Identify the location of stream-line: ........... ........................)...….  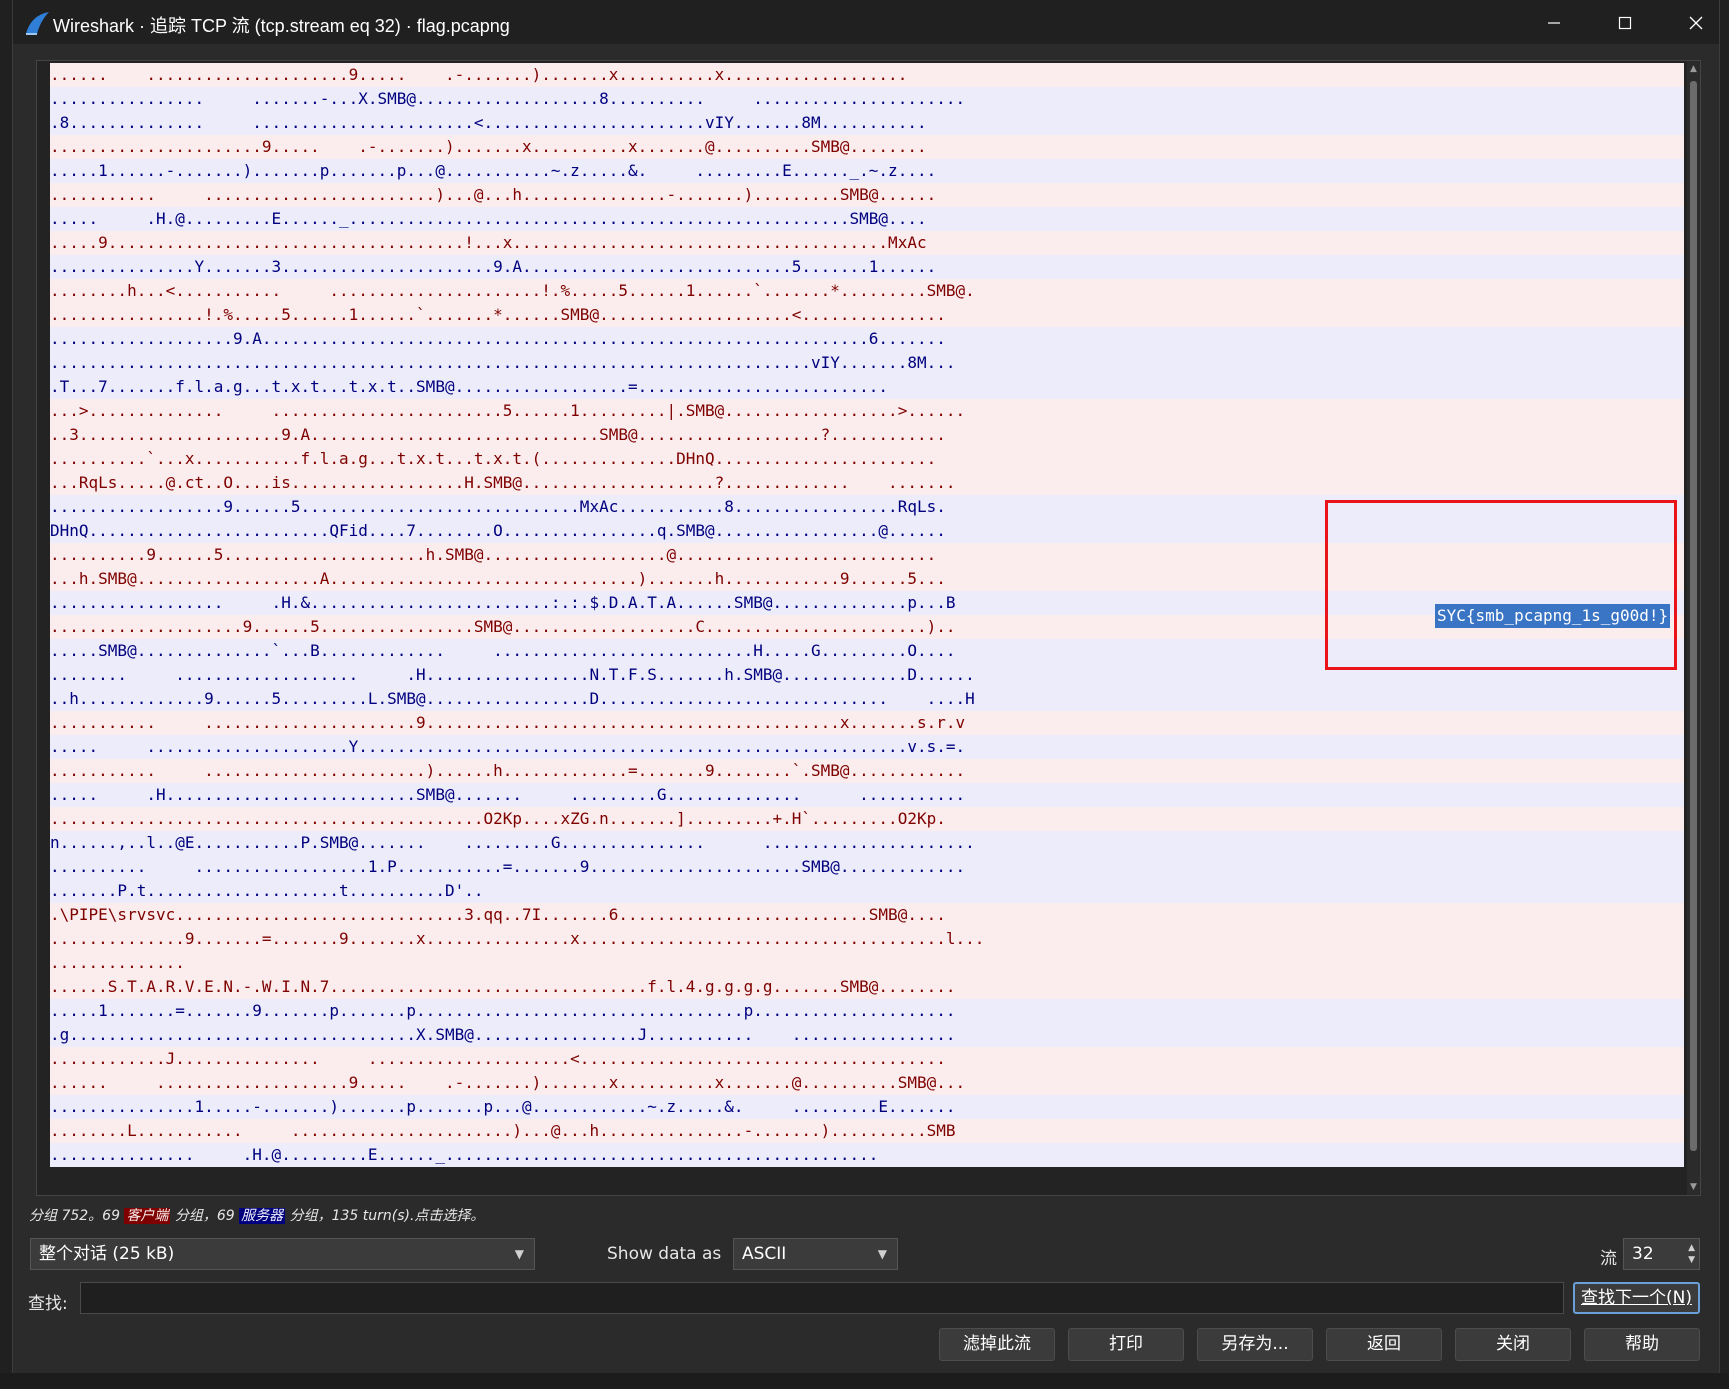
(867, 195).